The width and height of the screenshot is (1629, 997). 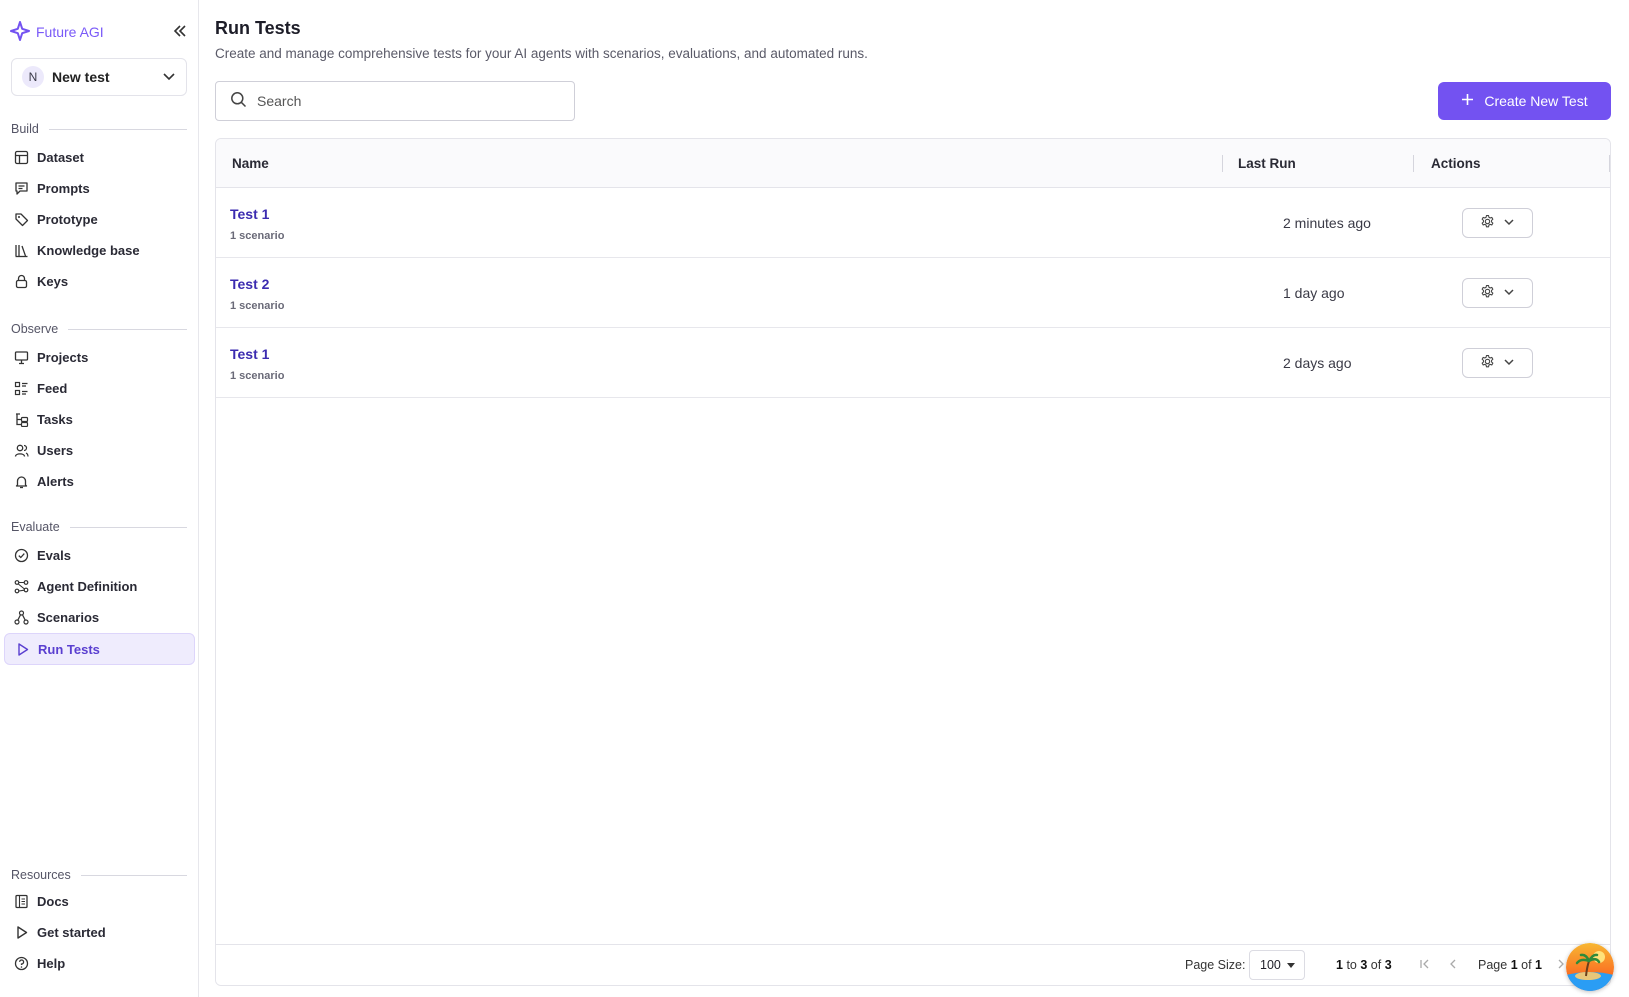 I want to click on sidebar-item-alerts: Alerts, so click(x=99, y=481).